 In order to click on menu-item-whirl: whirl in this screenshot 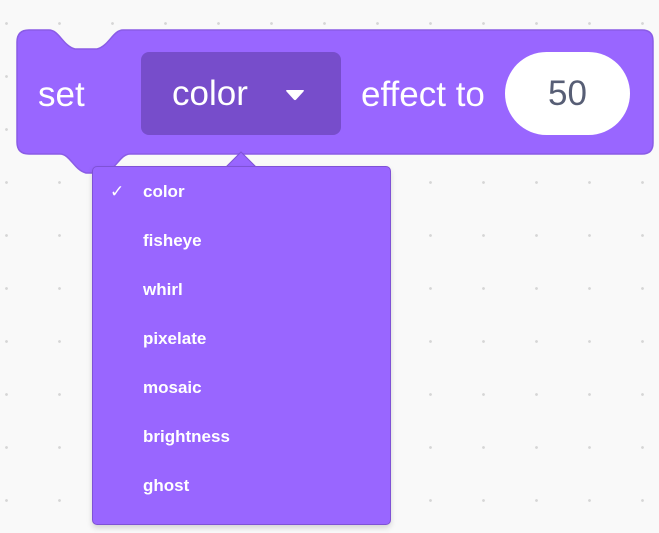, I will do `click(241, 290)`.